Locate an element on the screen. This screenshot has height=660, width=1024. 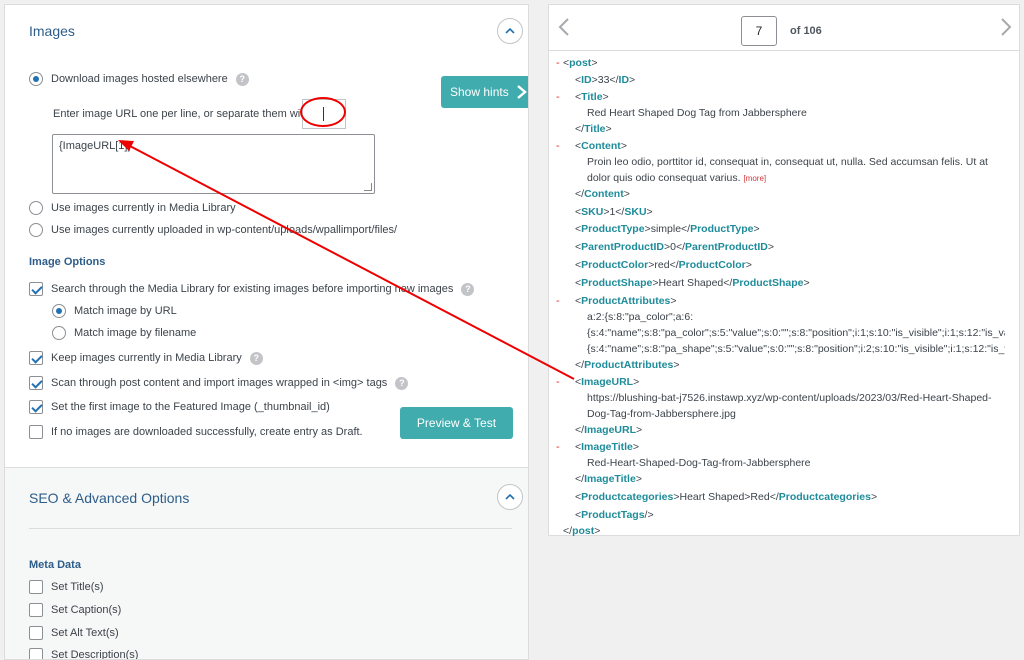
keep-images-label: Keep images currently in Media Library is located at coordinates (146, 358).